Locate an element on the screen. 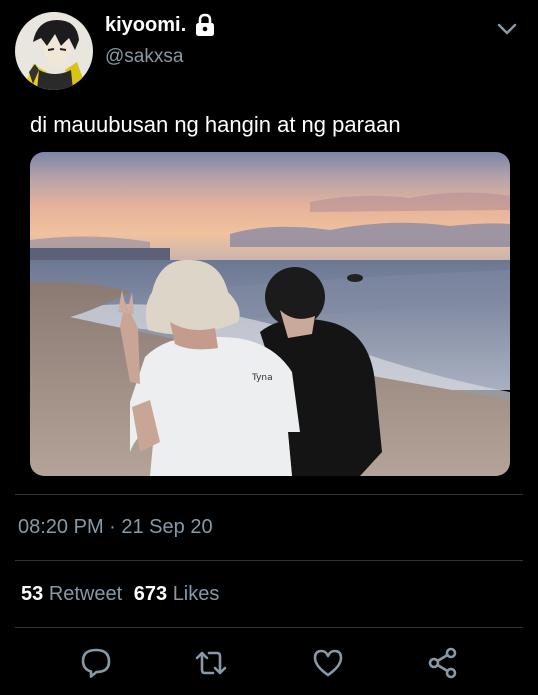  likes-stat: 673 Likes is located at coordinates (177, 594).